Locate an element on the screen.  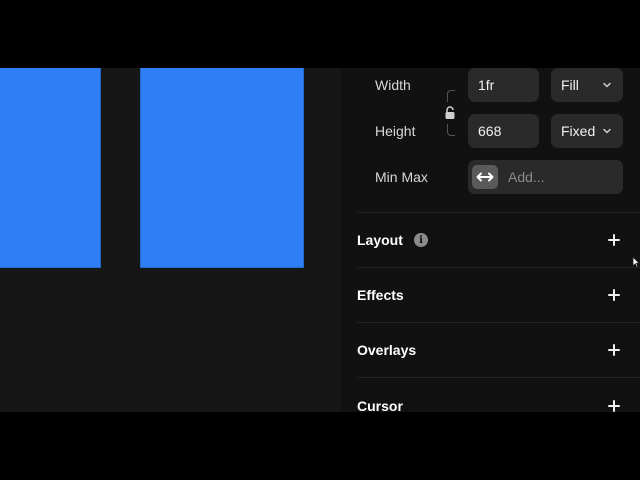
section-title-layout: Layout is located at coordinates (380, 240).